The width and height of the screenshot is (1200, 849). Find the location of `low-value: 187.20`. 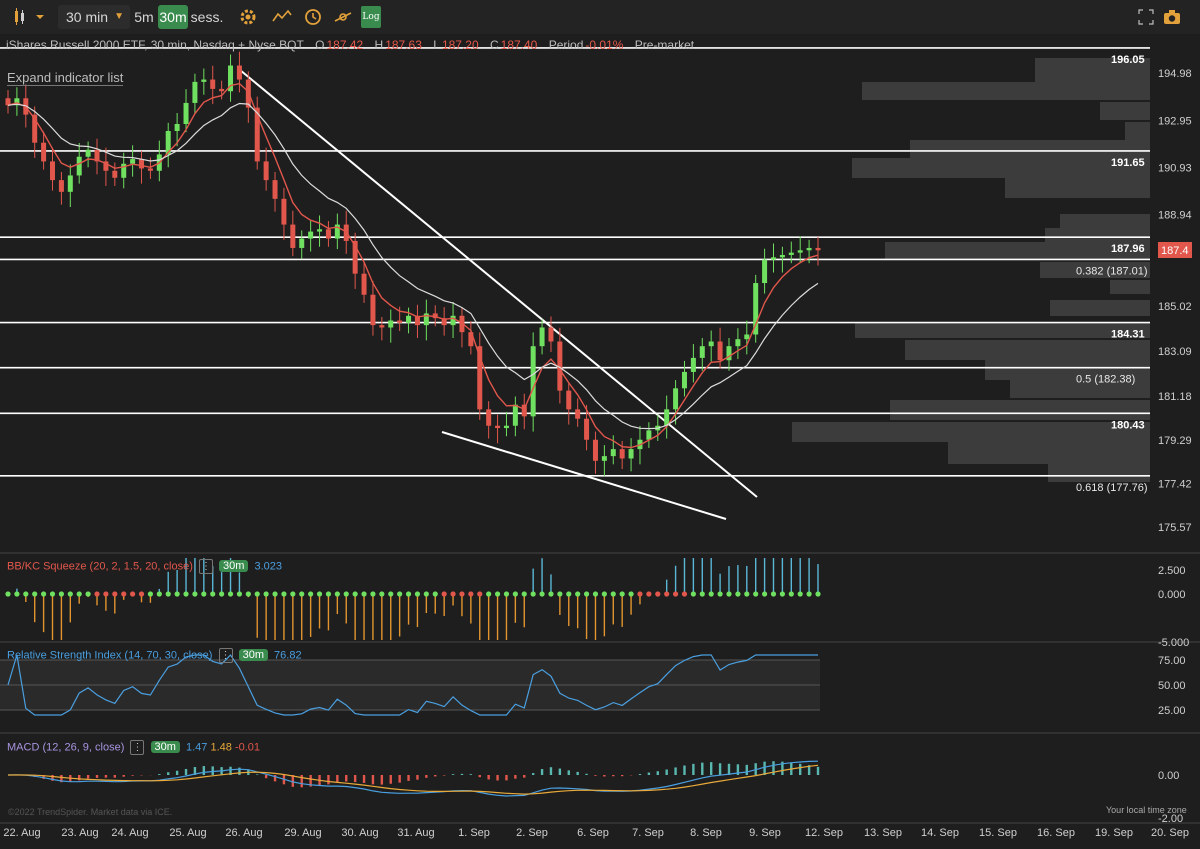

low-value: 187.20 is located at coordinates (460, 45).